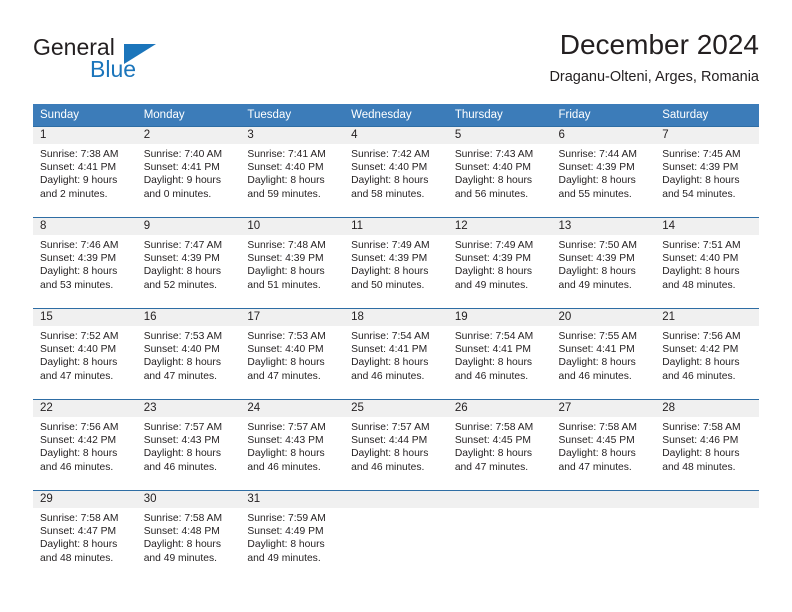 The image size is (792, 612). I want to click on sunrise-text: Sunrise: 7:55 AM, so click(597, 336).